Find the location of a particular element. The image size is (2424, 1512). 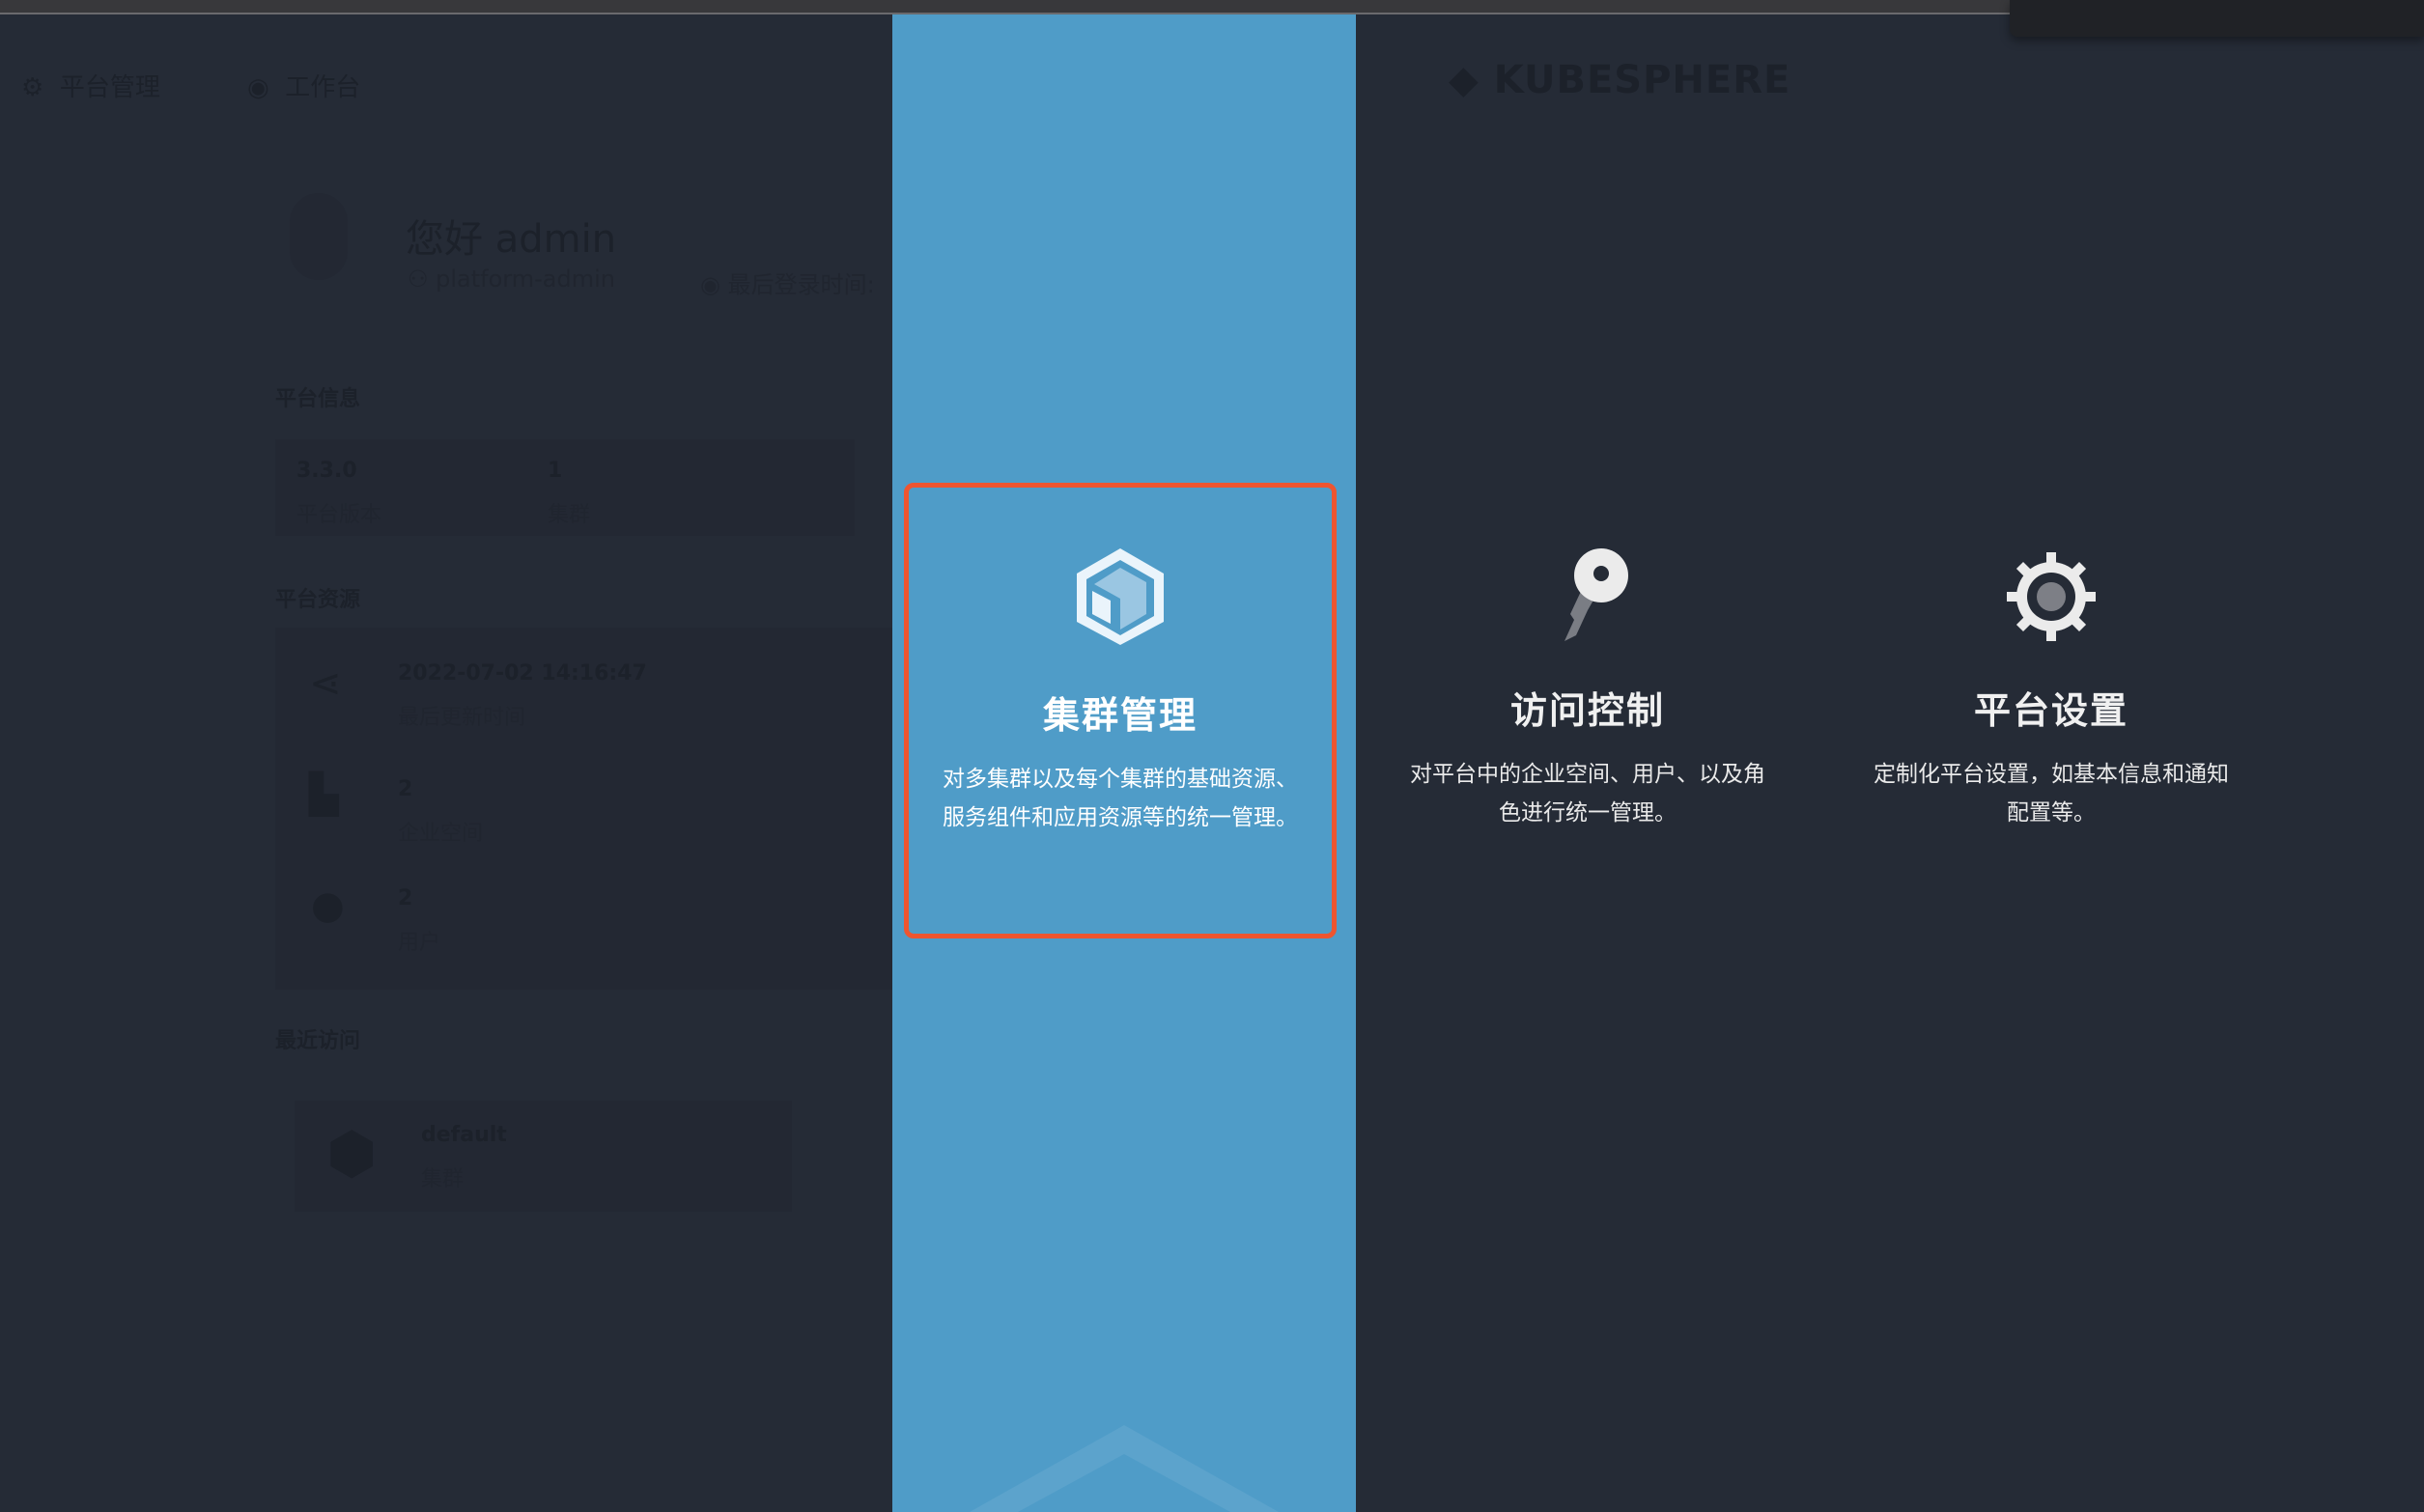

workspace-count: 2 is located at coordinates (405, 789).